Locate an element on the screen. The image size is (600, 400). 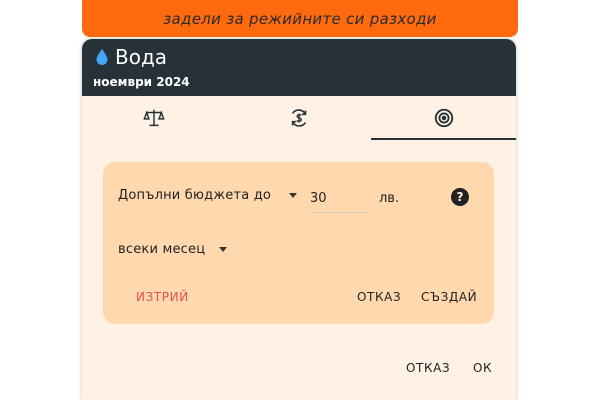
hint-banner-text: задели за режийните си разходи is located at coordinates (300, 18).